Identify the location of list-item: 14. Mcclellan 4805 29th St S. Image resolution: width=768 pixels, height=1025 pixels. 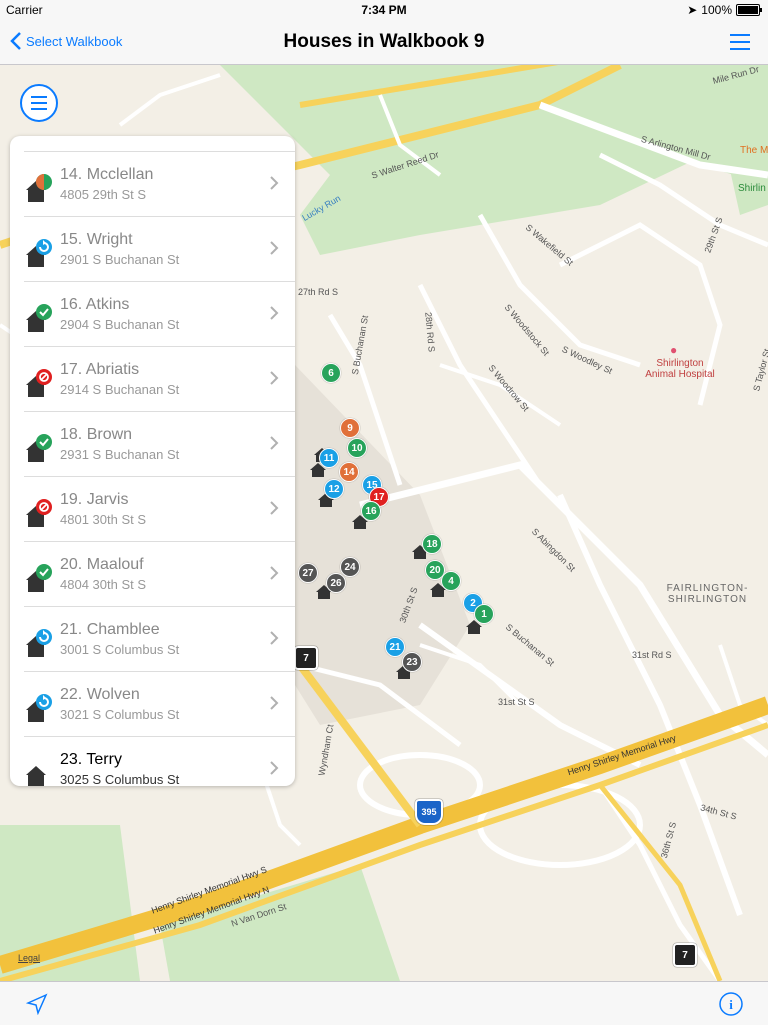
(159, 184).